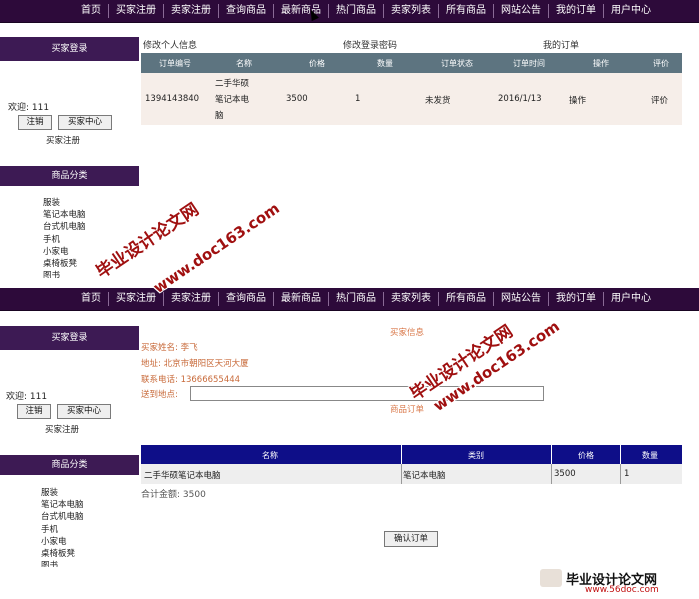 The height and width of the screenshot is (599, 699). Describe the element at coordinates (232, 100) in the screenshot. I see `order-name-line: 笔记本电` at that location.